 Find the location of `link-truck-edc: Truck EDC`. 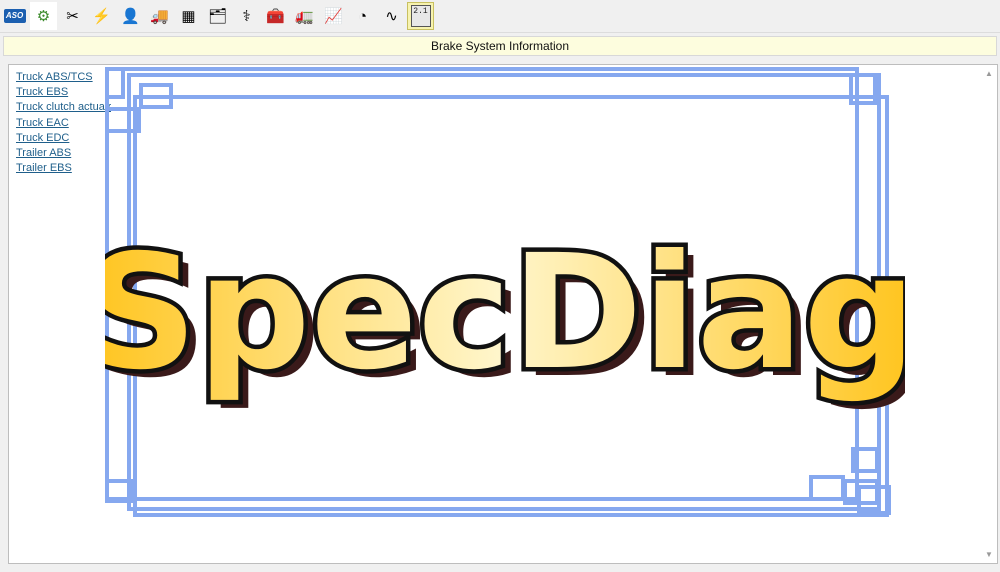

link-truck-edc: Truck EDC is located at coordinates (63, 138).